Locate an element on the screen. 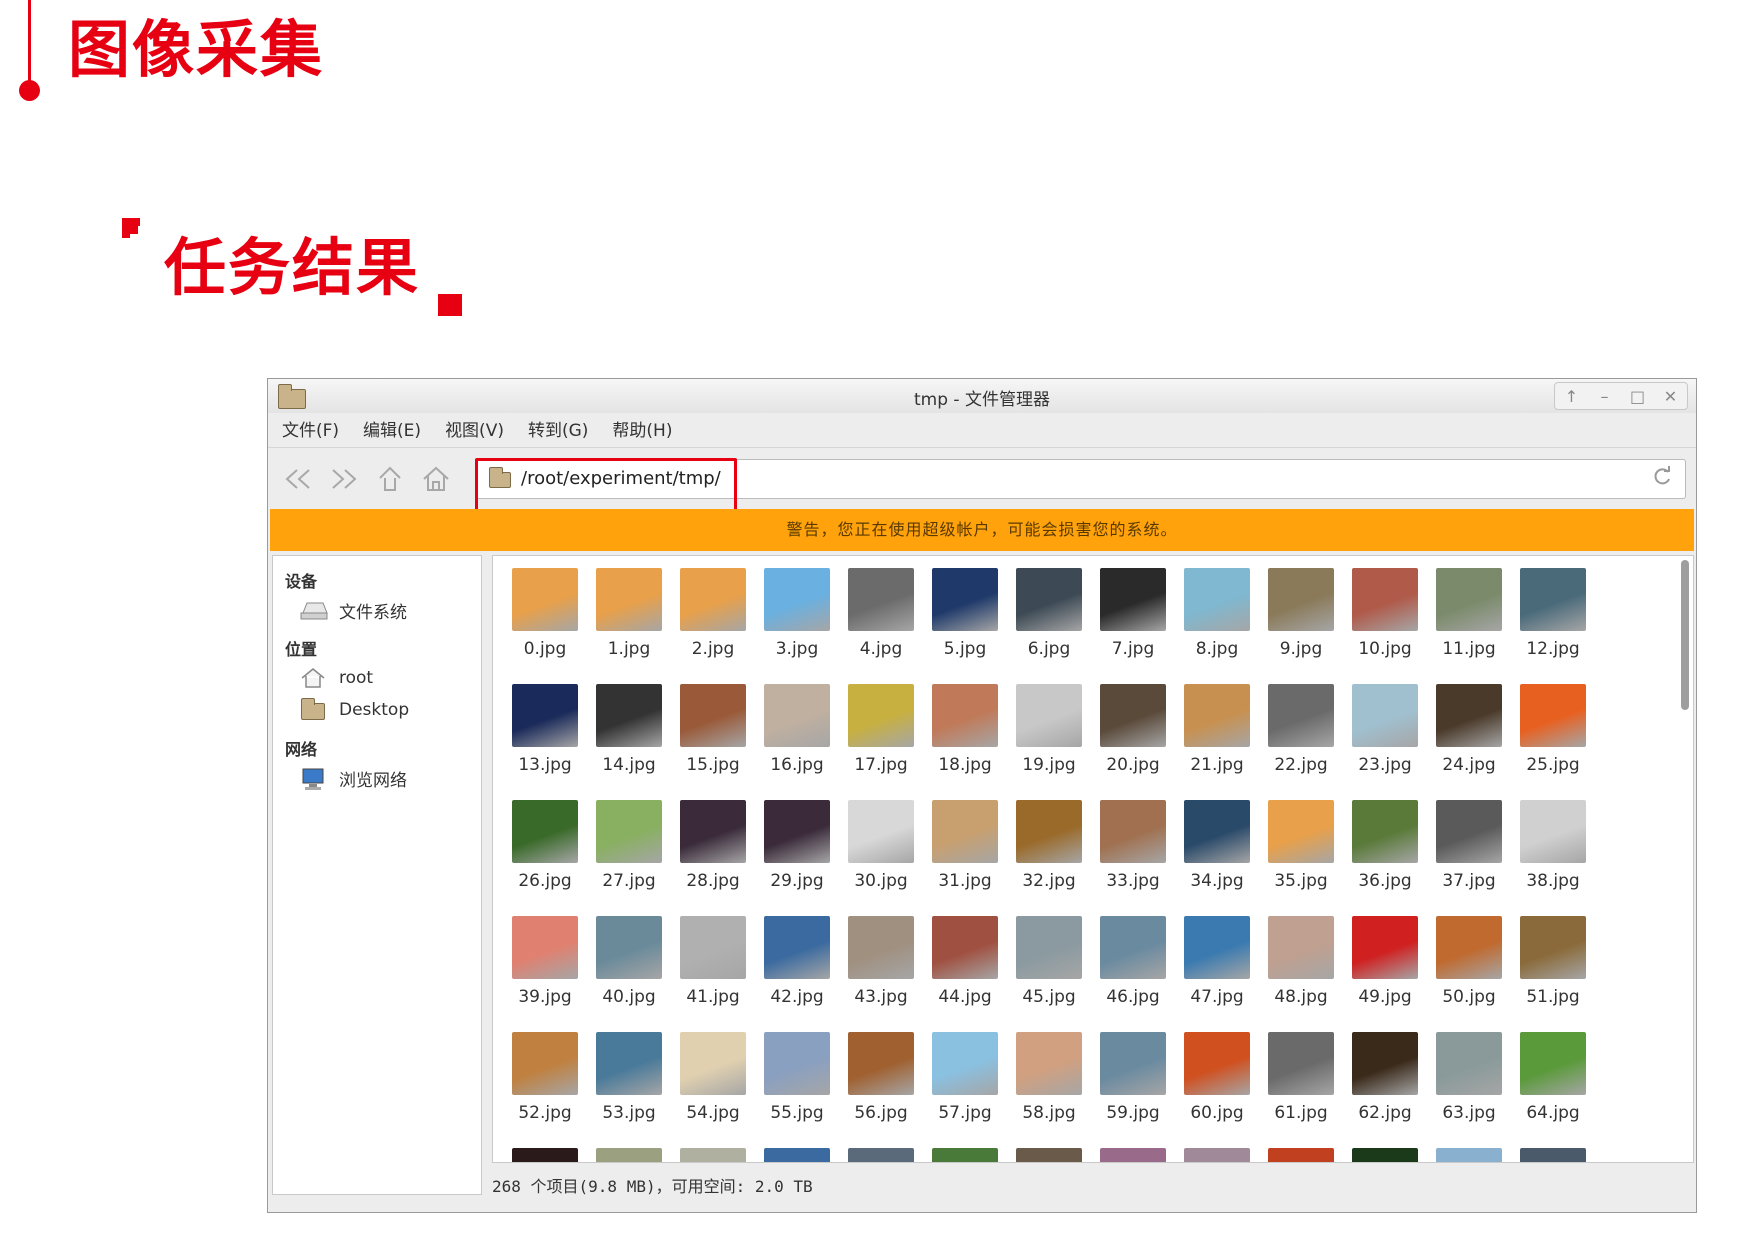 The height and width of the screenshot is (1246, 1752). menu-go: 转到(G) is located at coordinates (558, 431).